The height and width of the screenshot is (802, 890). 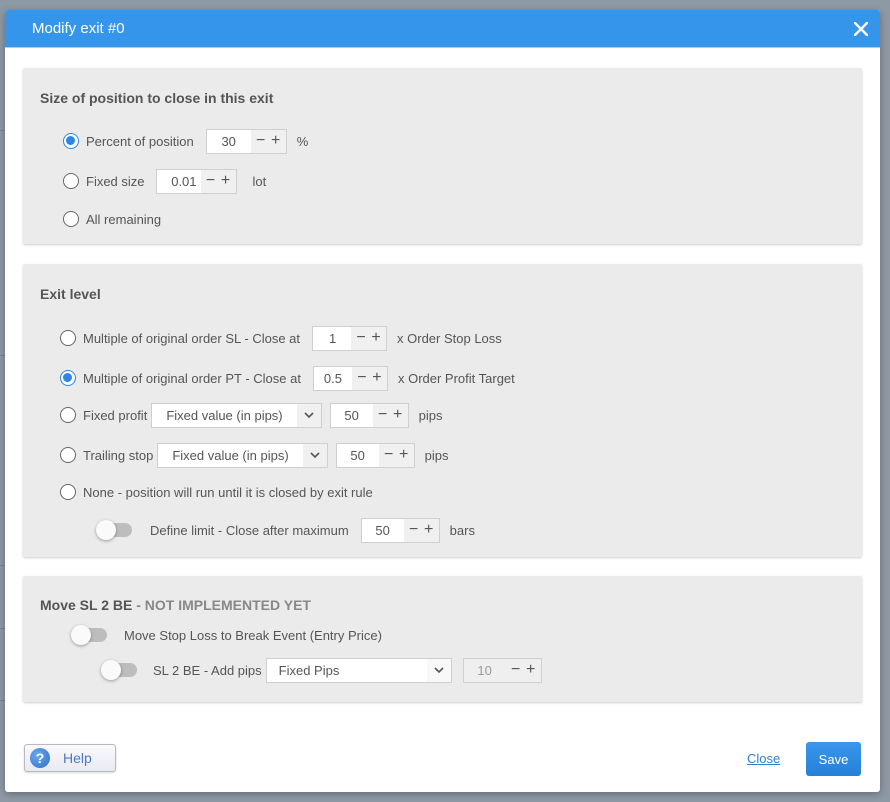 I want to click on percent-input: 30, so click(x=228, y=141).